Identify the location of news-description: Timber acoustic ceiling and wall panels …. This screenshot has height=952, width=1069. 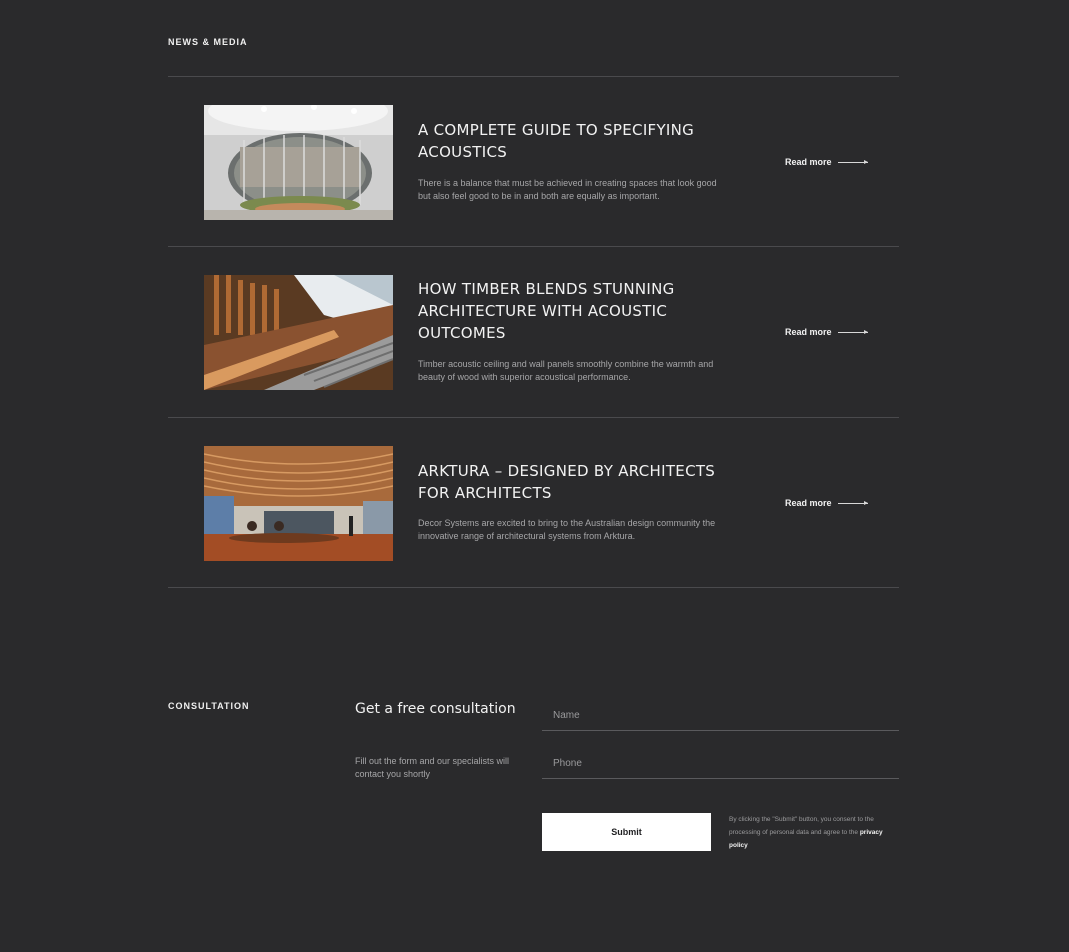
(566, 370).